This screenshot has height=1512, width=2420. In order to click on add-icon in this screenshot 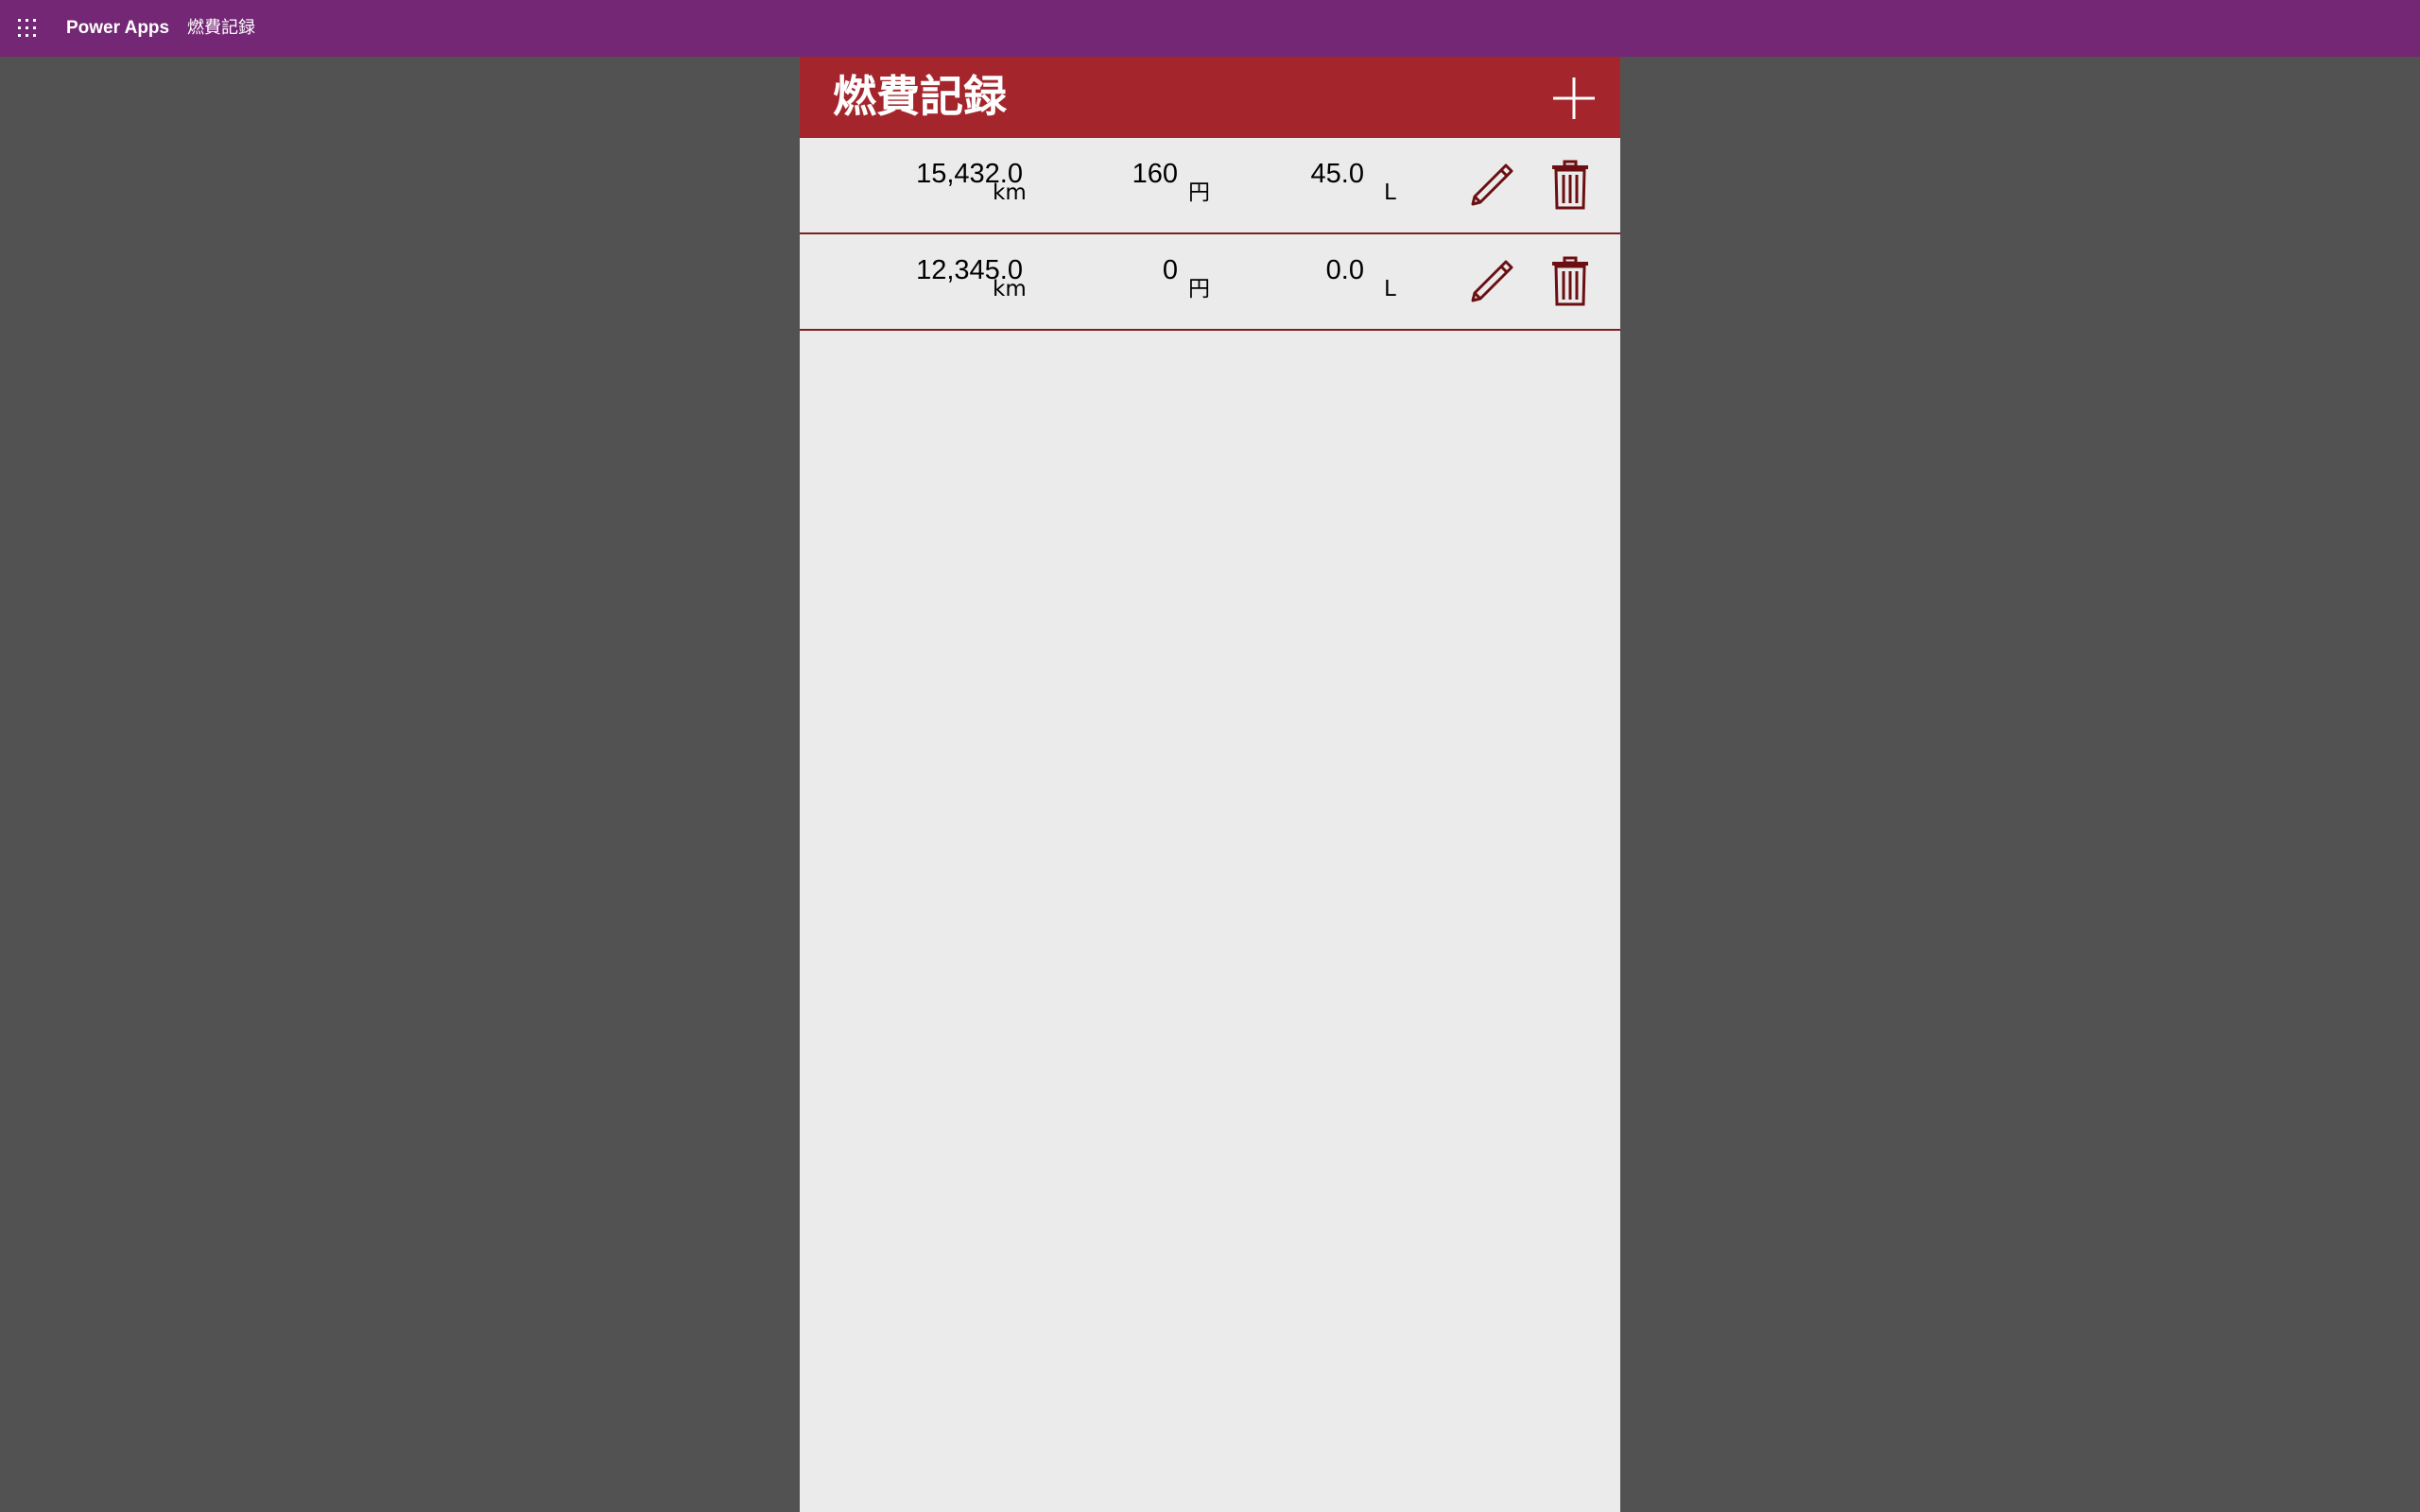, I will do `click(1574, 98)`.